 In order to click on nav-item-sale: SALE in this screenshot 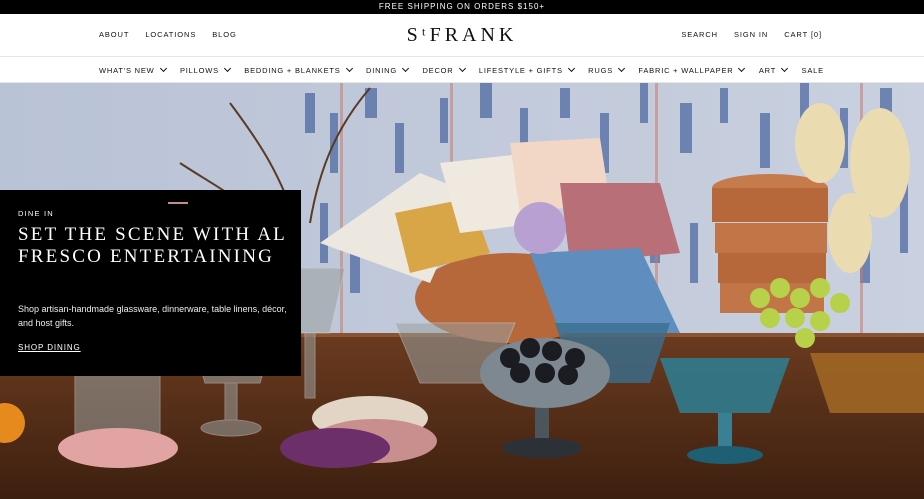, I will do `click(813, 70)`.